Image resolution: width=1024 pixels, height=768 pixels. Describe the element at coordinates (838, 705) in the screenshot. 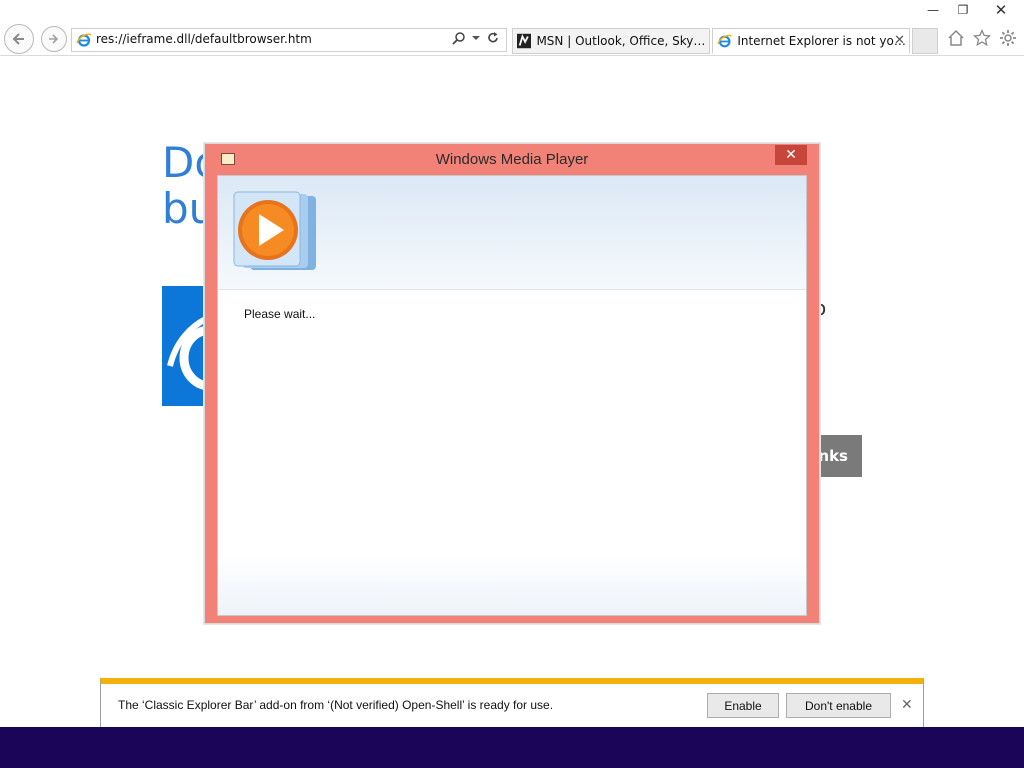

I see `dont-enable-button: Don't enable` at that location.